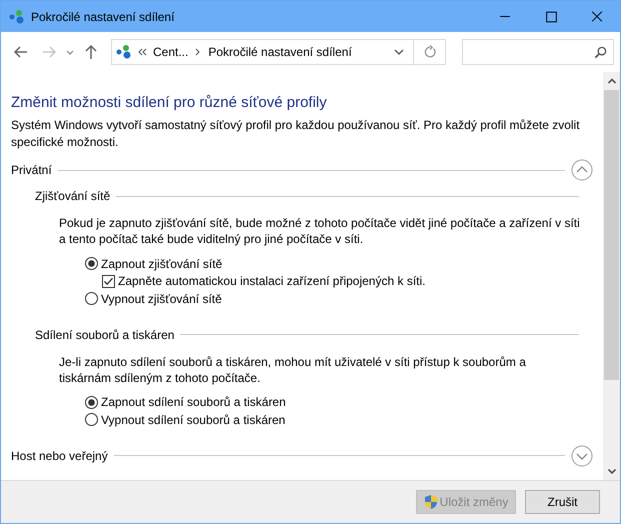 This screenshot has height=524, width=621. I want to click on radio-label: Vypnout zjišťování sítě, so click(161, 299).